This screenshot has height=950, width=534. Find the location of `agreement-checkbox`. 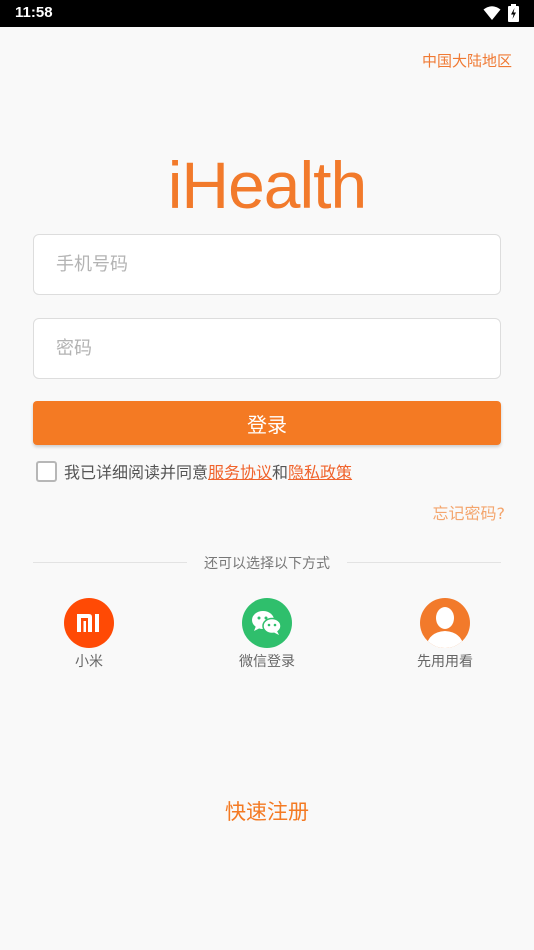

agreement-checkbox is located at coordinates (46, 471).